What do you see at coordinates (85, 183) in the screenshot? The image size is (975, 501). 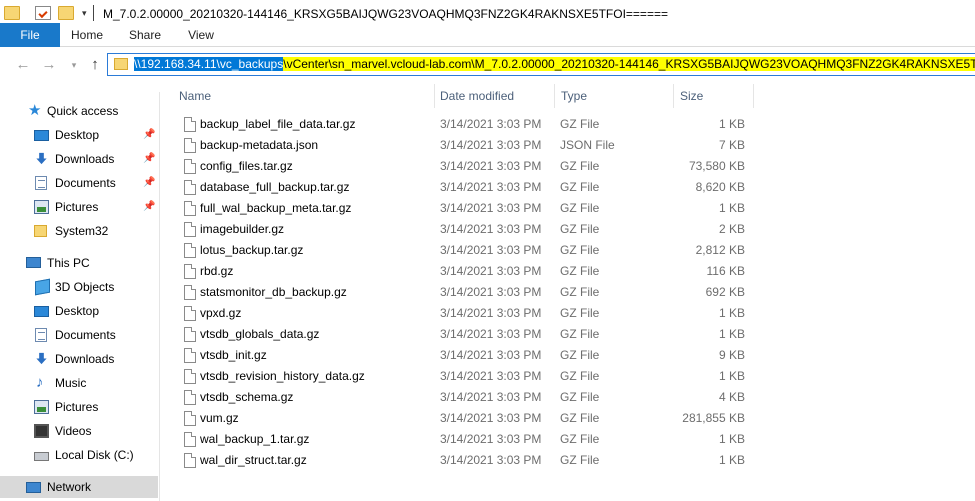 I see `sidebar-item-label: Documents` at bounding box center [85, 183].